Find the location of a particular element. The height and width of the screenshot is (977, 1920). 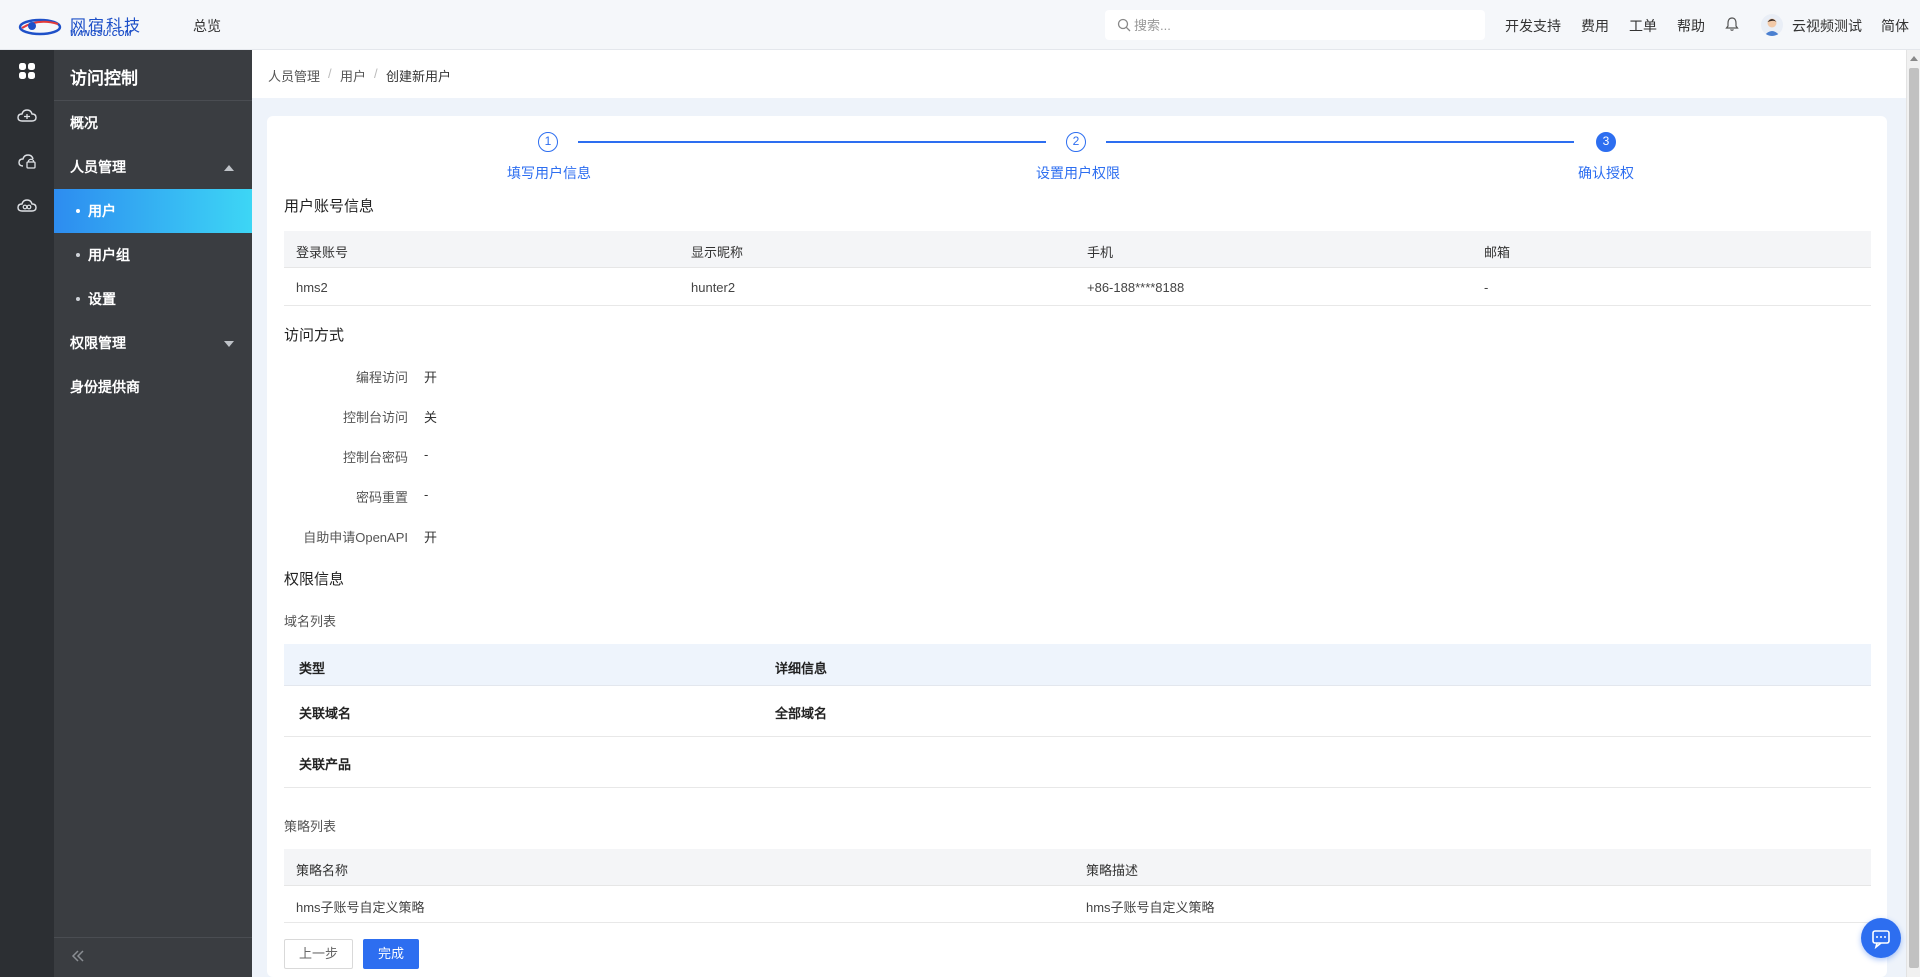

caret-down-icon is located at coordinates (229, 344).